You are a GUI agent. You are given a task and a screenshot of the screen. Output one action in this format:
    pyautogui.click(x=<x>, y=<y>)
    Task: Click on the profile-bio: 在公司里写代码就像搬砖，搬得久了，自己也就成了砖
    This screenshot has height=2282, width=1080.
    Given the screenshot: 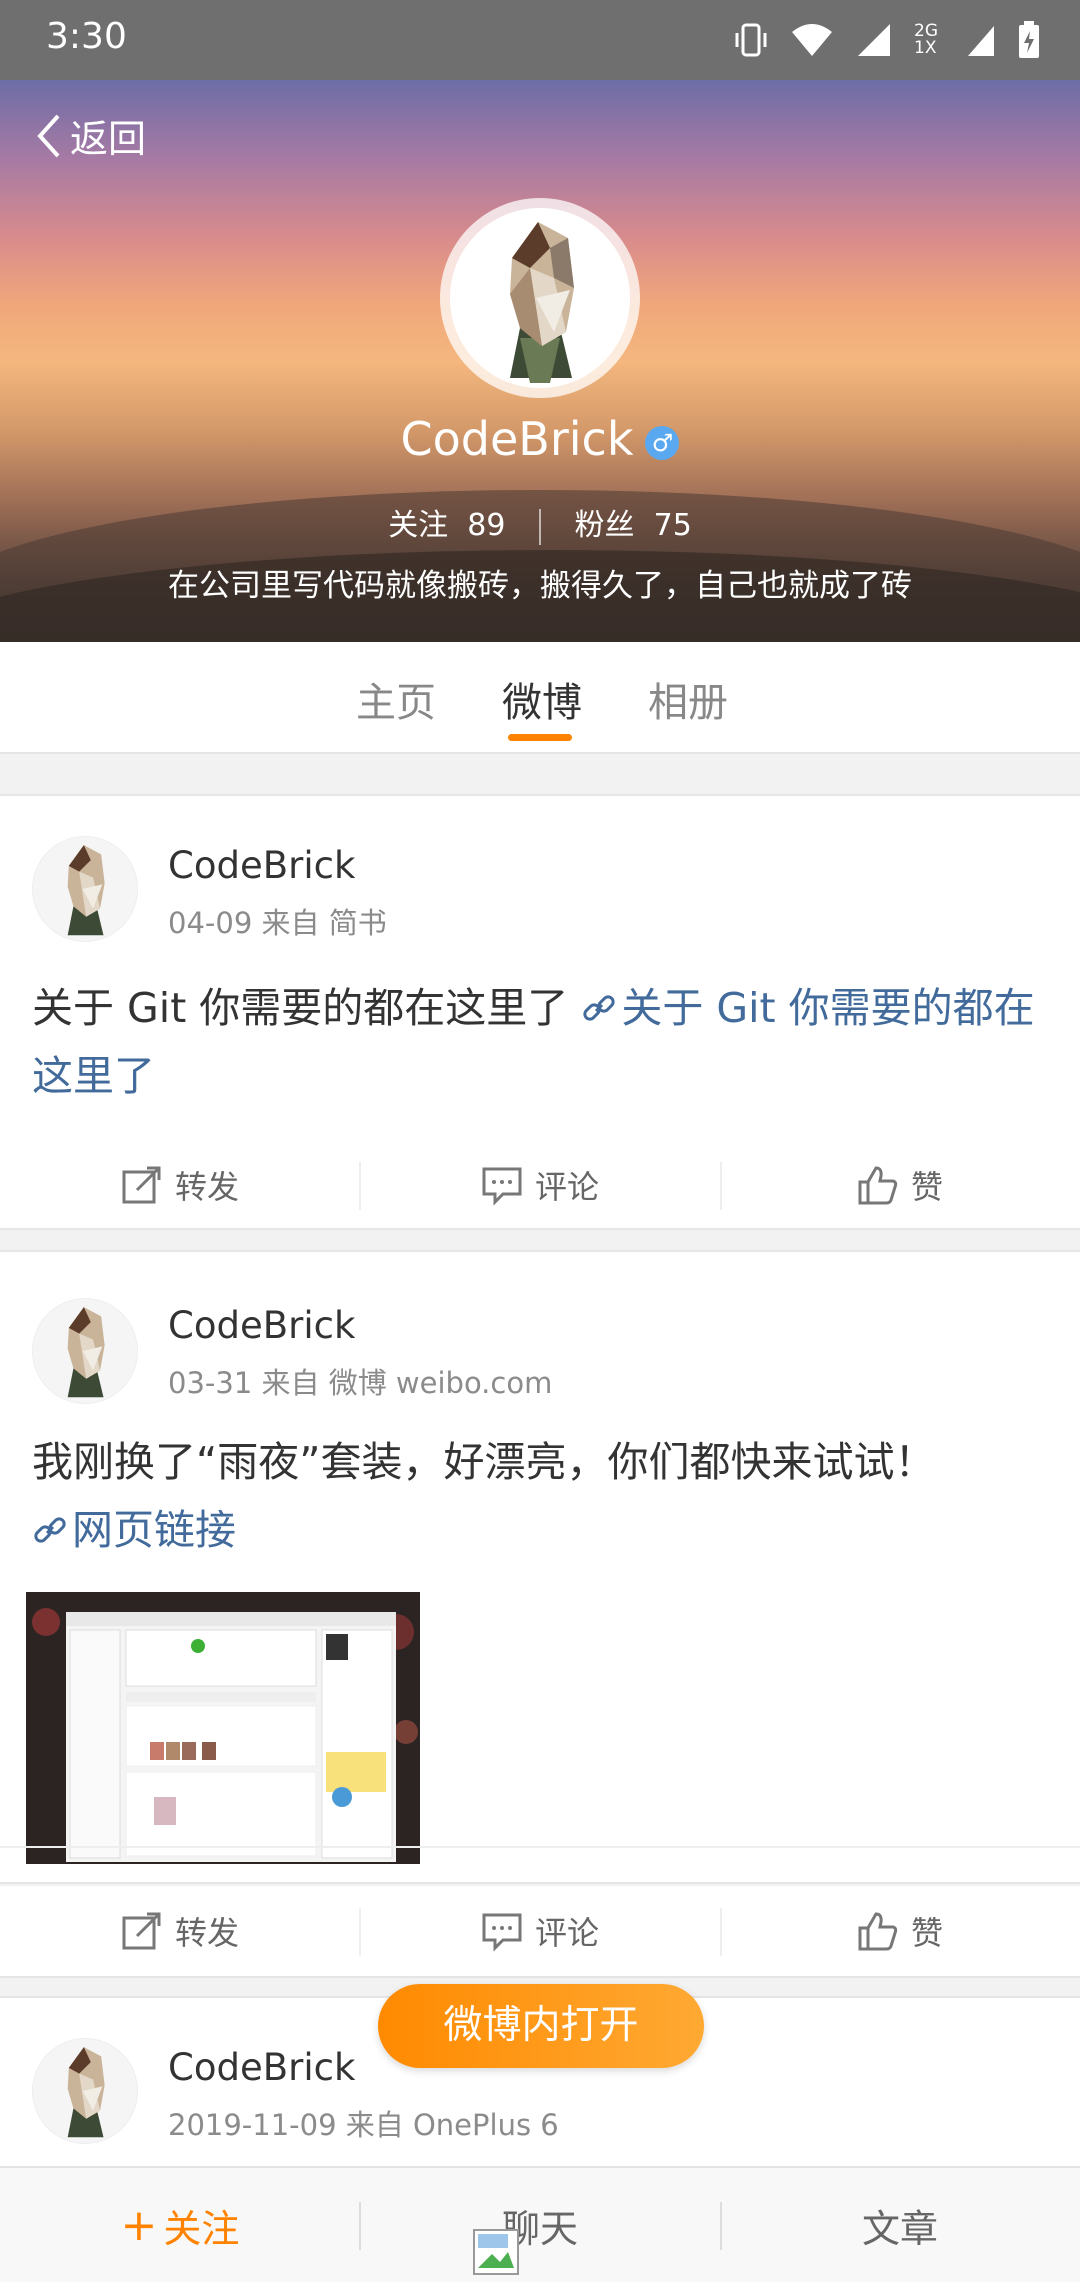 What is the action you would take?
    pyautogui.click(x=540, y=586)
    